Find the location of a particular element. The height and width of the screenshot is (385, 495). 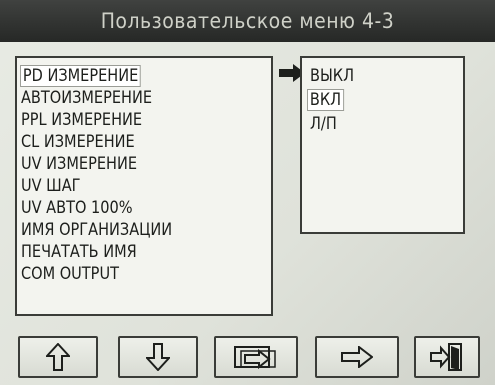

arrow-down-icon is located at coordinates (158, 357).